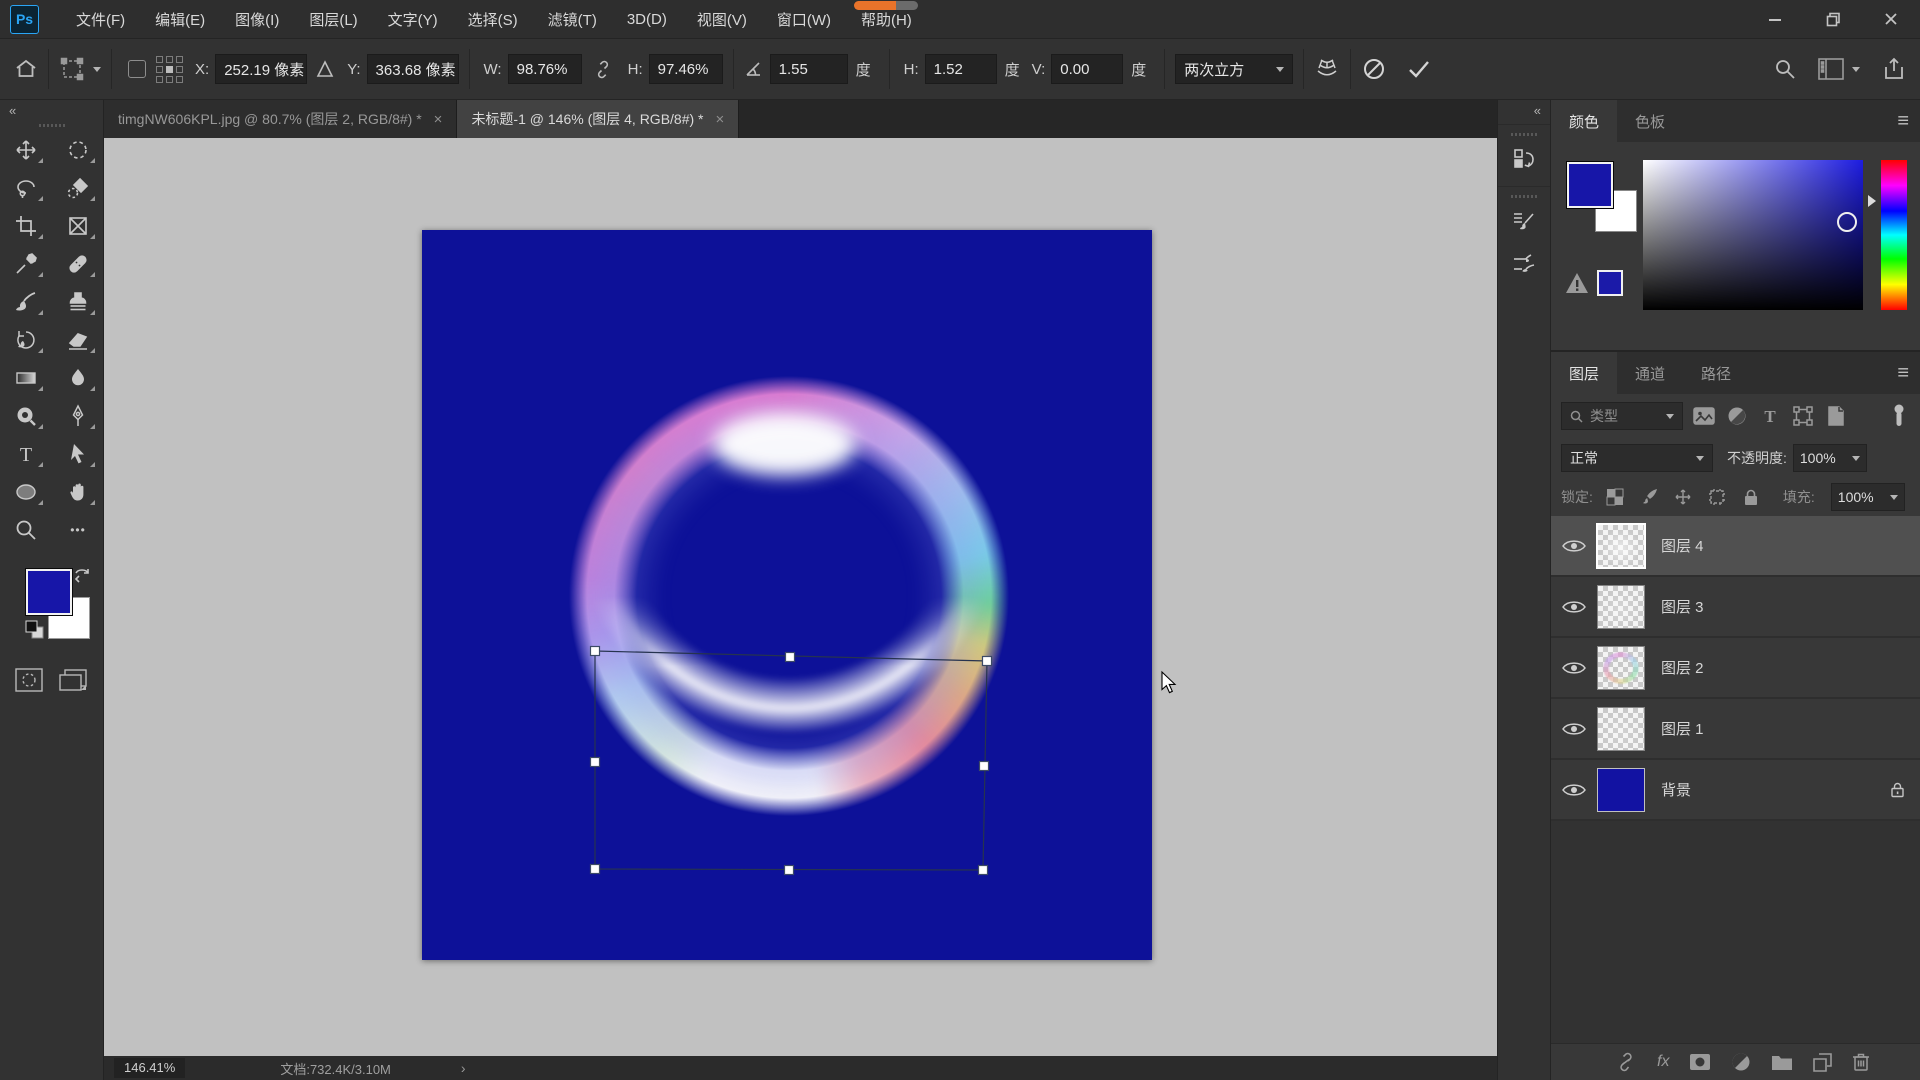 The height and width of the screenshot is (1080, 1920). Describe the element at coordinates (26, 264) in the screenshot. I see `eyedropper-tool` at that location.